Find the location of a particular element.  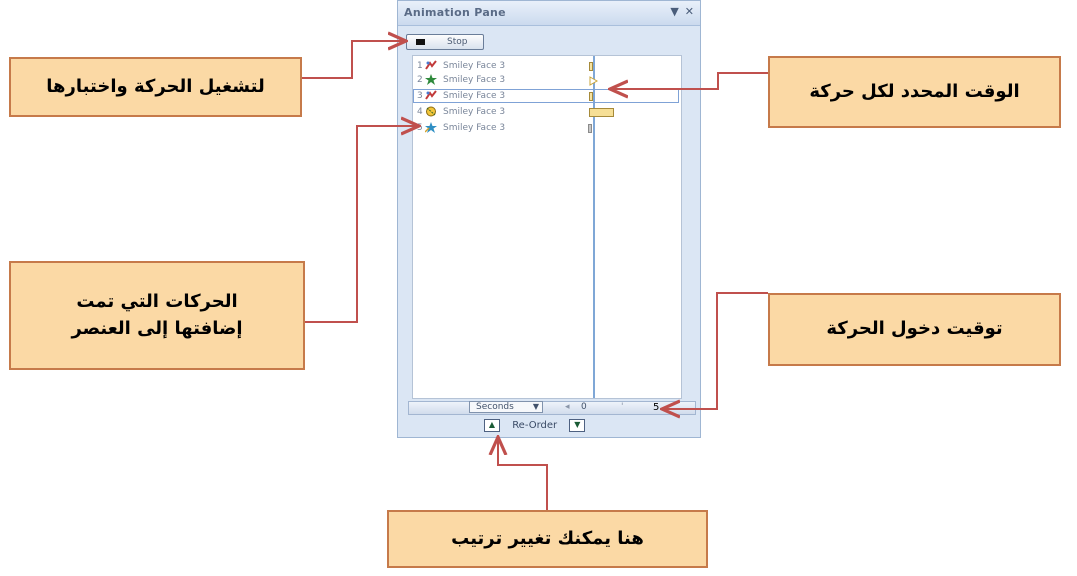

callout-reorder: هنا يمكنك تغيير ترتيب is located at coordinates (547, 539).